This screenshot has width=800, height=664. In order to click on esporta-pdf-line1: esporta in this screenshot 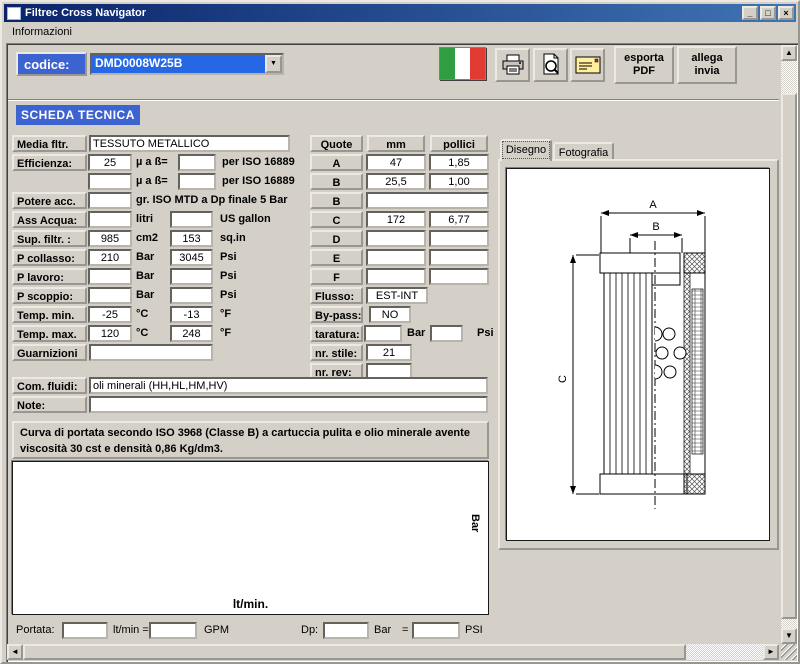, I will do `click(644, 58)`.